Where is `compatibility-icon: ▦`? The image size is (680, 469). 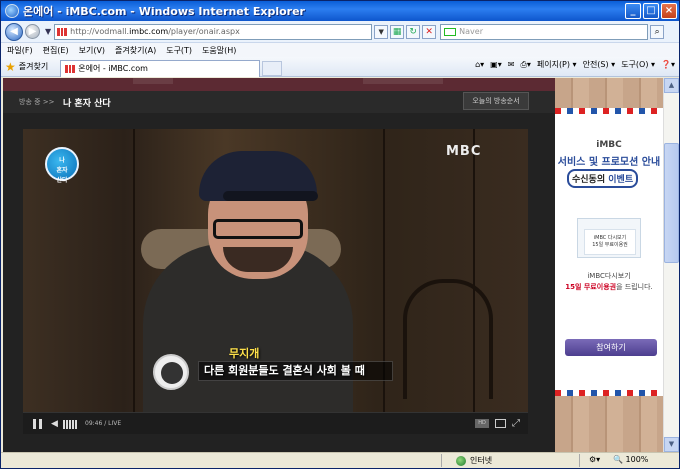
compatibility-icon: ▦ is located at coordinates (397, 31).